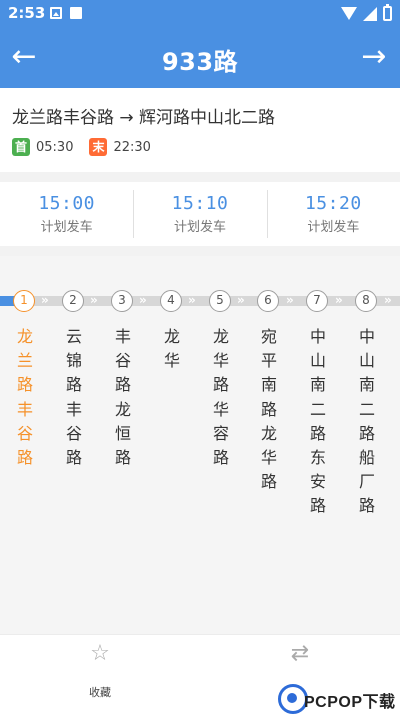  I want to click on status-bar: 2:53, so click(200, 14).